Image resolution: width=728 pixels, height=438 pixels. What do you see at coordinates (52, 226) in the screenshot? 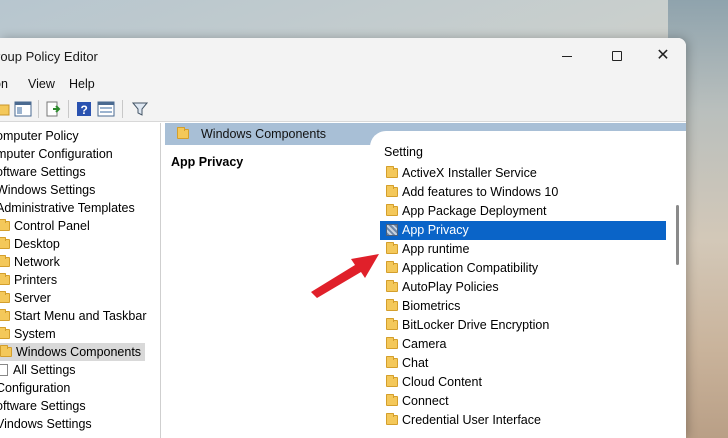
I see `tree-item-label: Control Panel` at bounding box center [52, 226].